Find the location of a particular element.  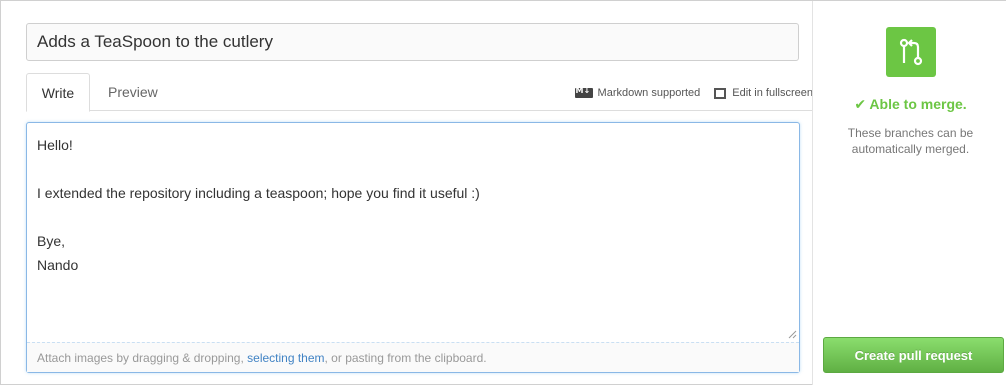

create-pull-request-button: Create pull request is located at coordinates (913, 355).